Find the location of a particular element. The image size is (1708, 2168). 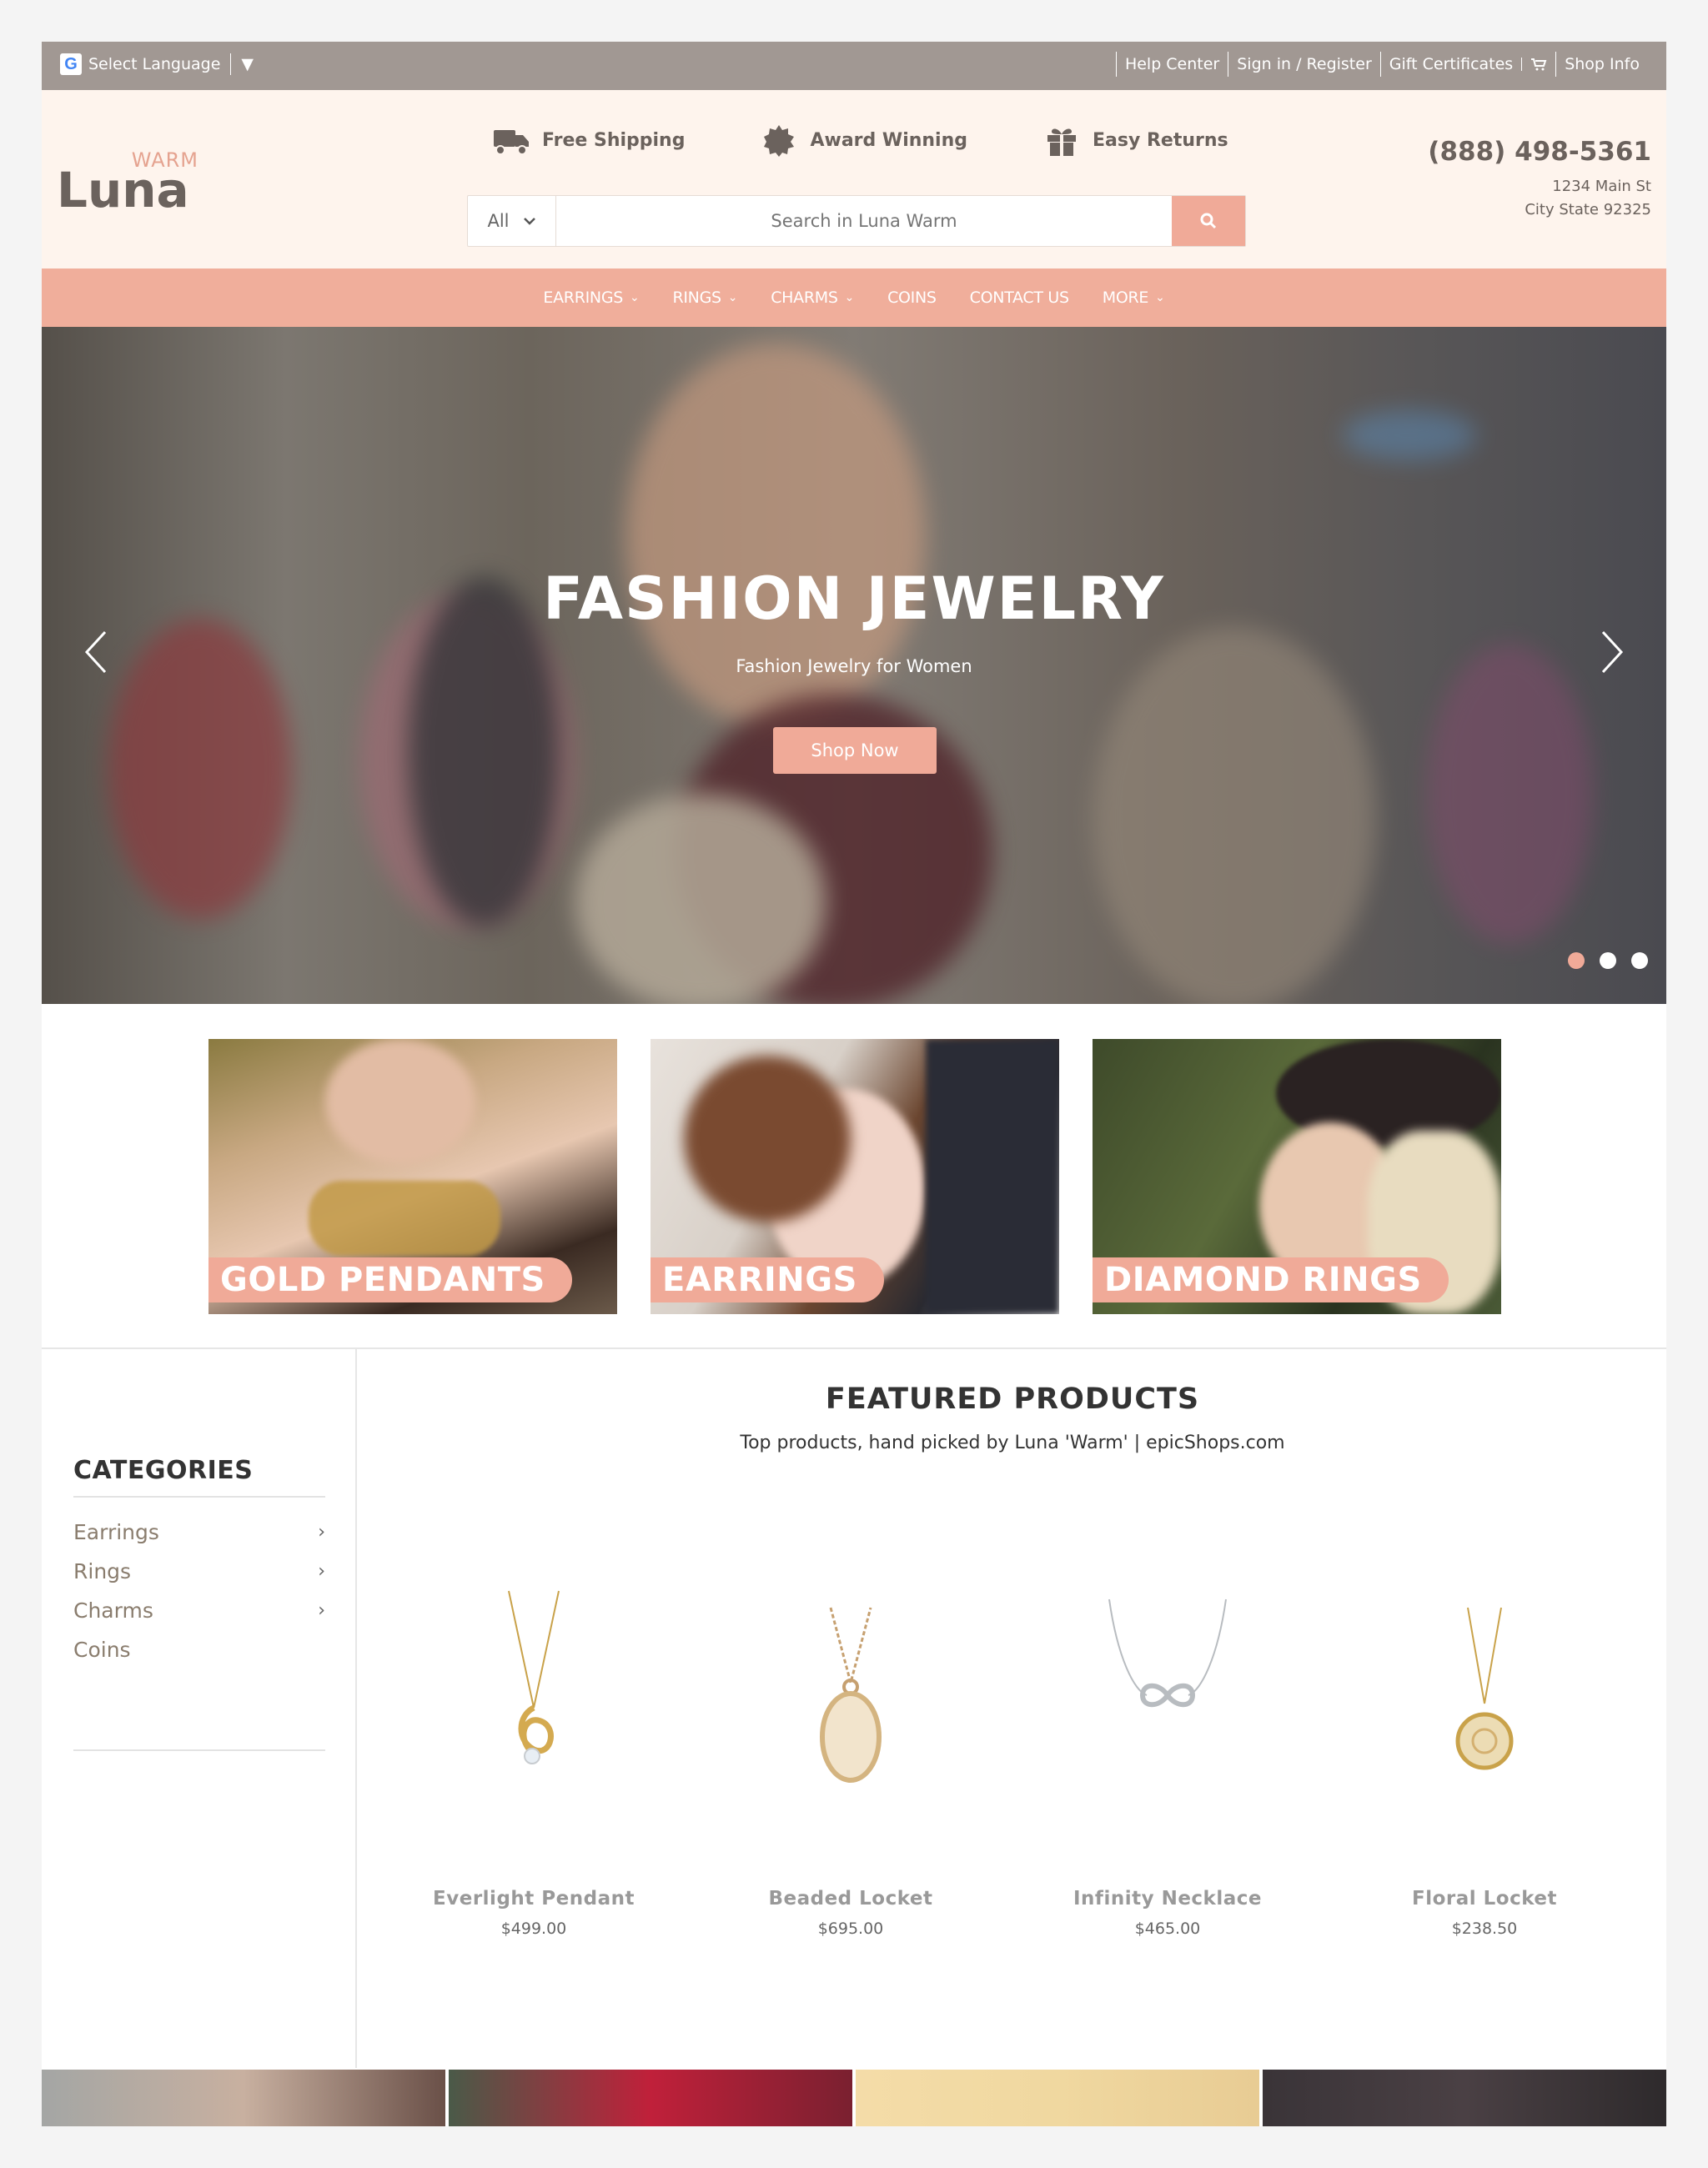

award-badge-icon is located at coordinates (779, 141).